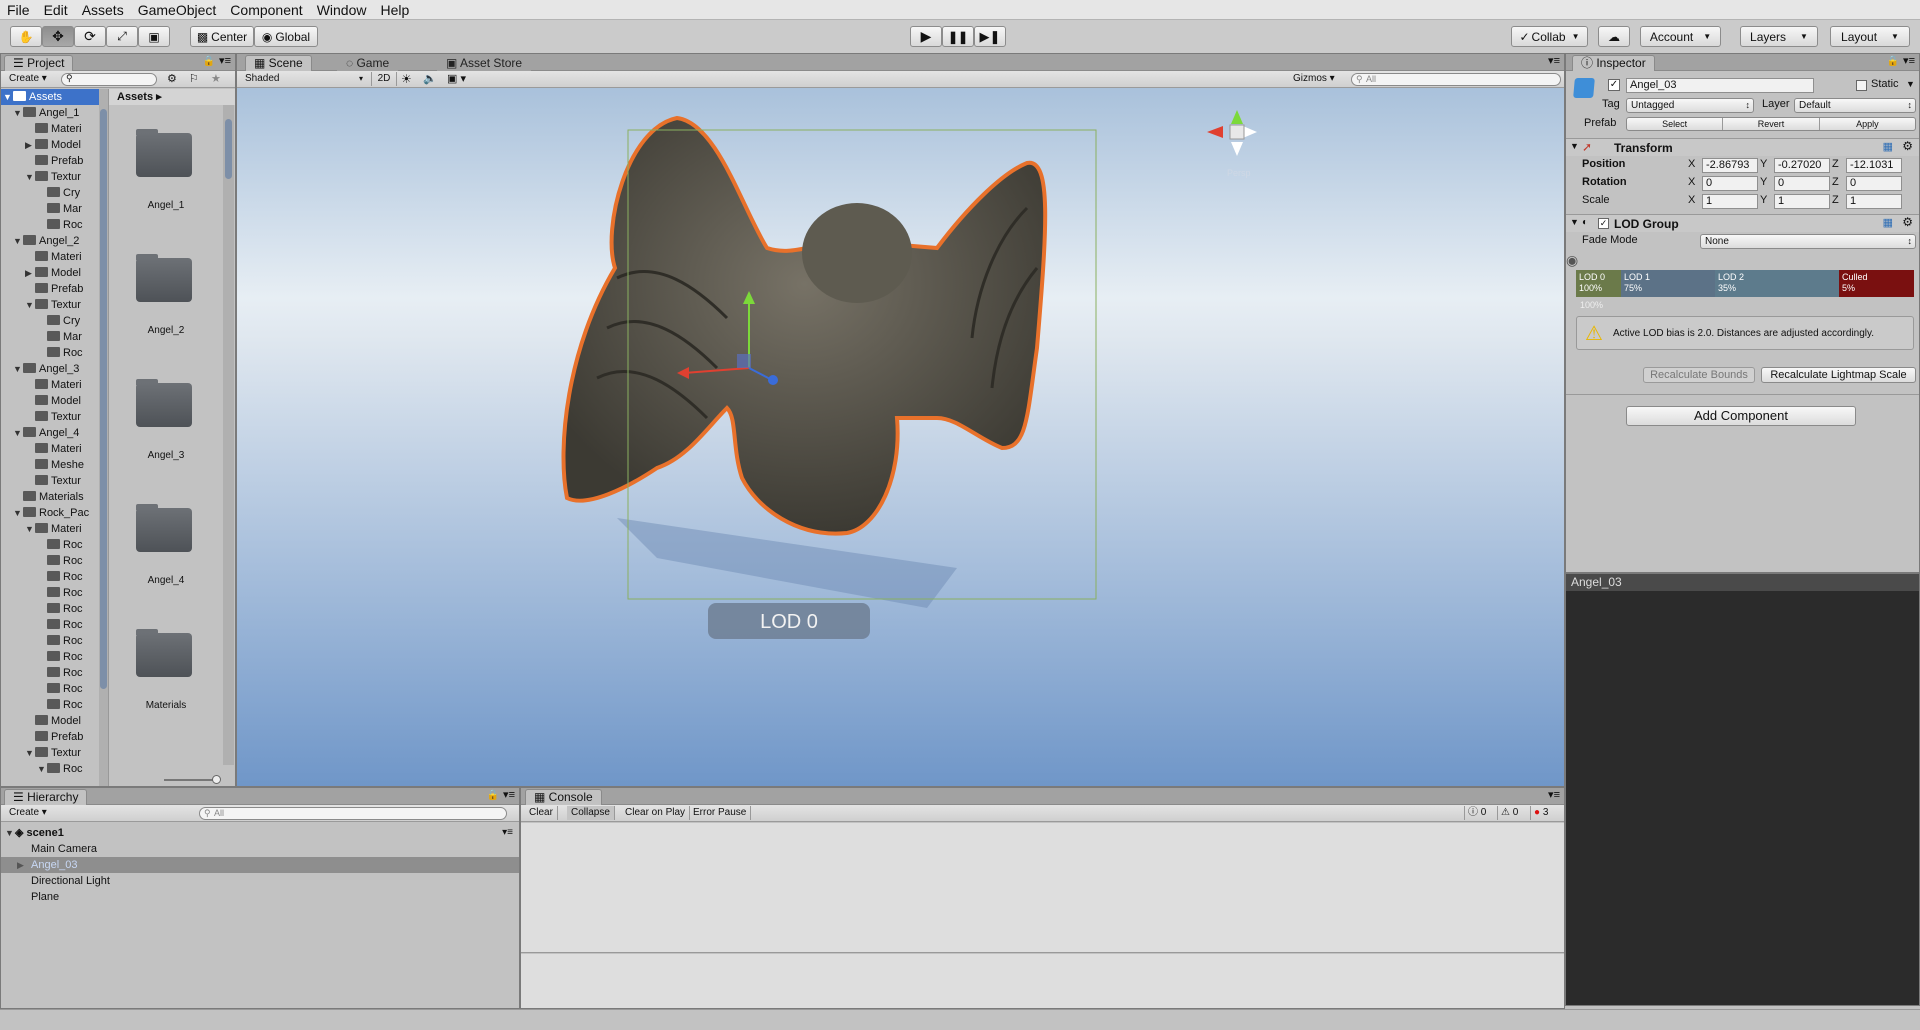  What do you see at coordinates (53, 529) in the screenshot?
I see `tree-item: ▼ Materi` at bounding box center [53, 529].